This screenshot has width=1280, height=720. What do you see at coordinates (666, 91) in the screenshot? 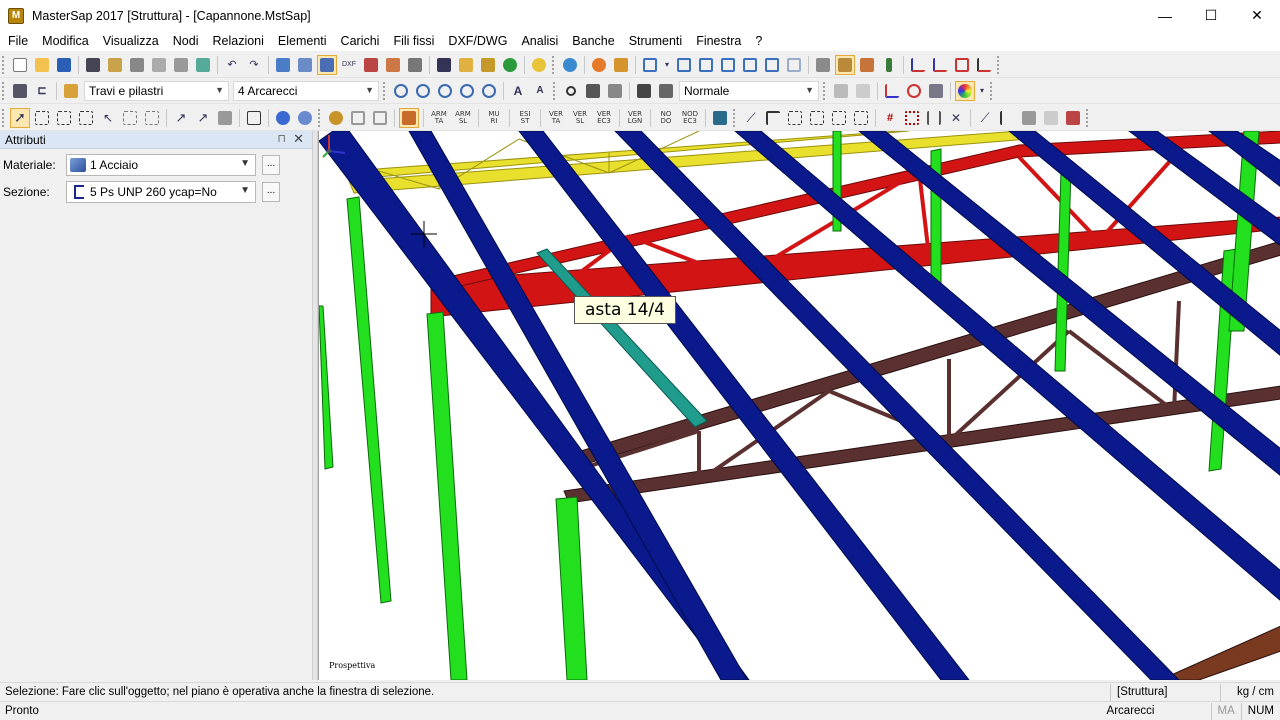
I see `camera-settings-icon` at bounding box center [666, 91].